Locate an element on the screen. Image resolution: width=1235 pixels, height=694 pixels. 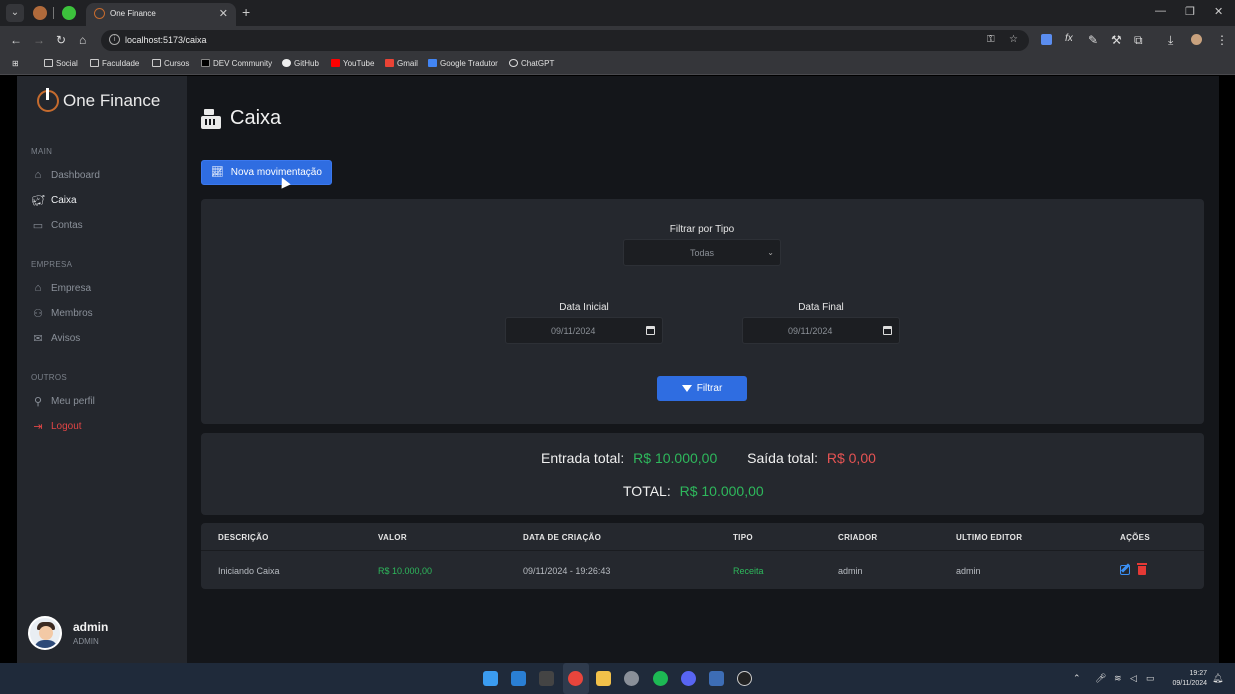
minimize-icon: — is located at coordinates (1160, 11).